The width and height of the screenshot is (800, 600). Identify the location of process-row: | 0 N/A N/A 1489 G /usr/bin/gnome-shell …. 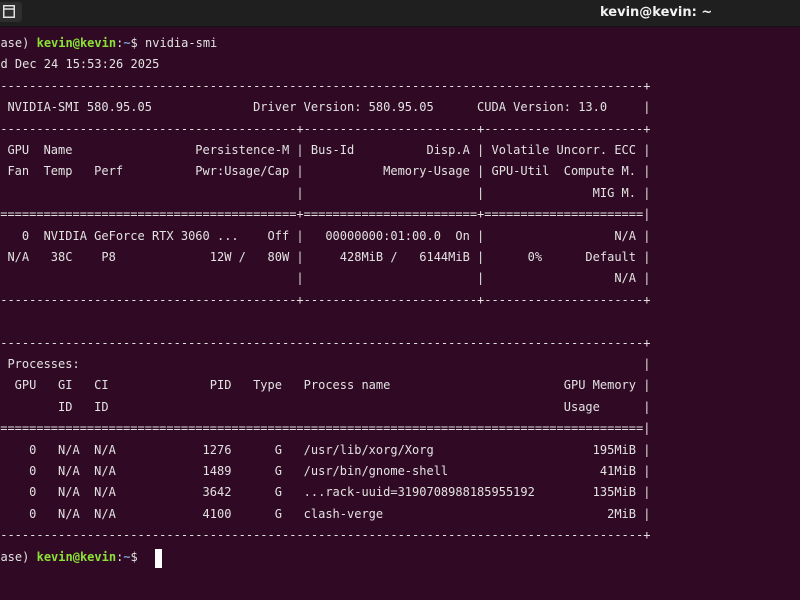
(325, 471).